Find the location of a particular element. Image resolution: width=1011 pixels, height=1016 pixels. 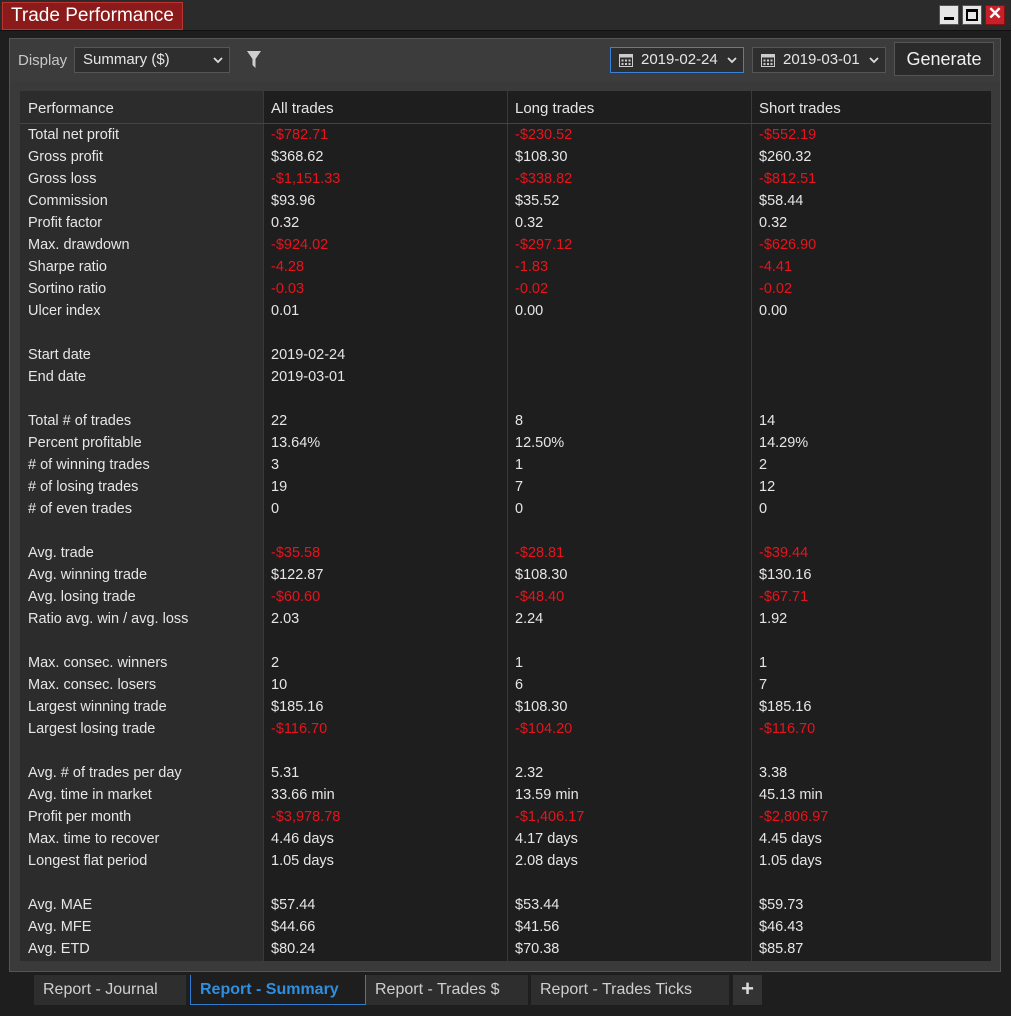

metric-label: Avg. winning trade is located at coordinates (88, 575).